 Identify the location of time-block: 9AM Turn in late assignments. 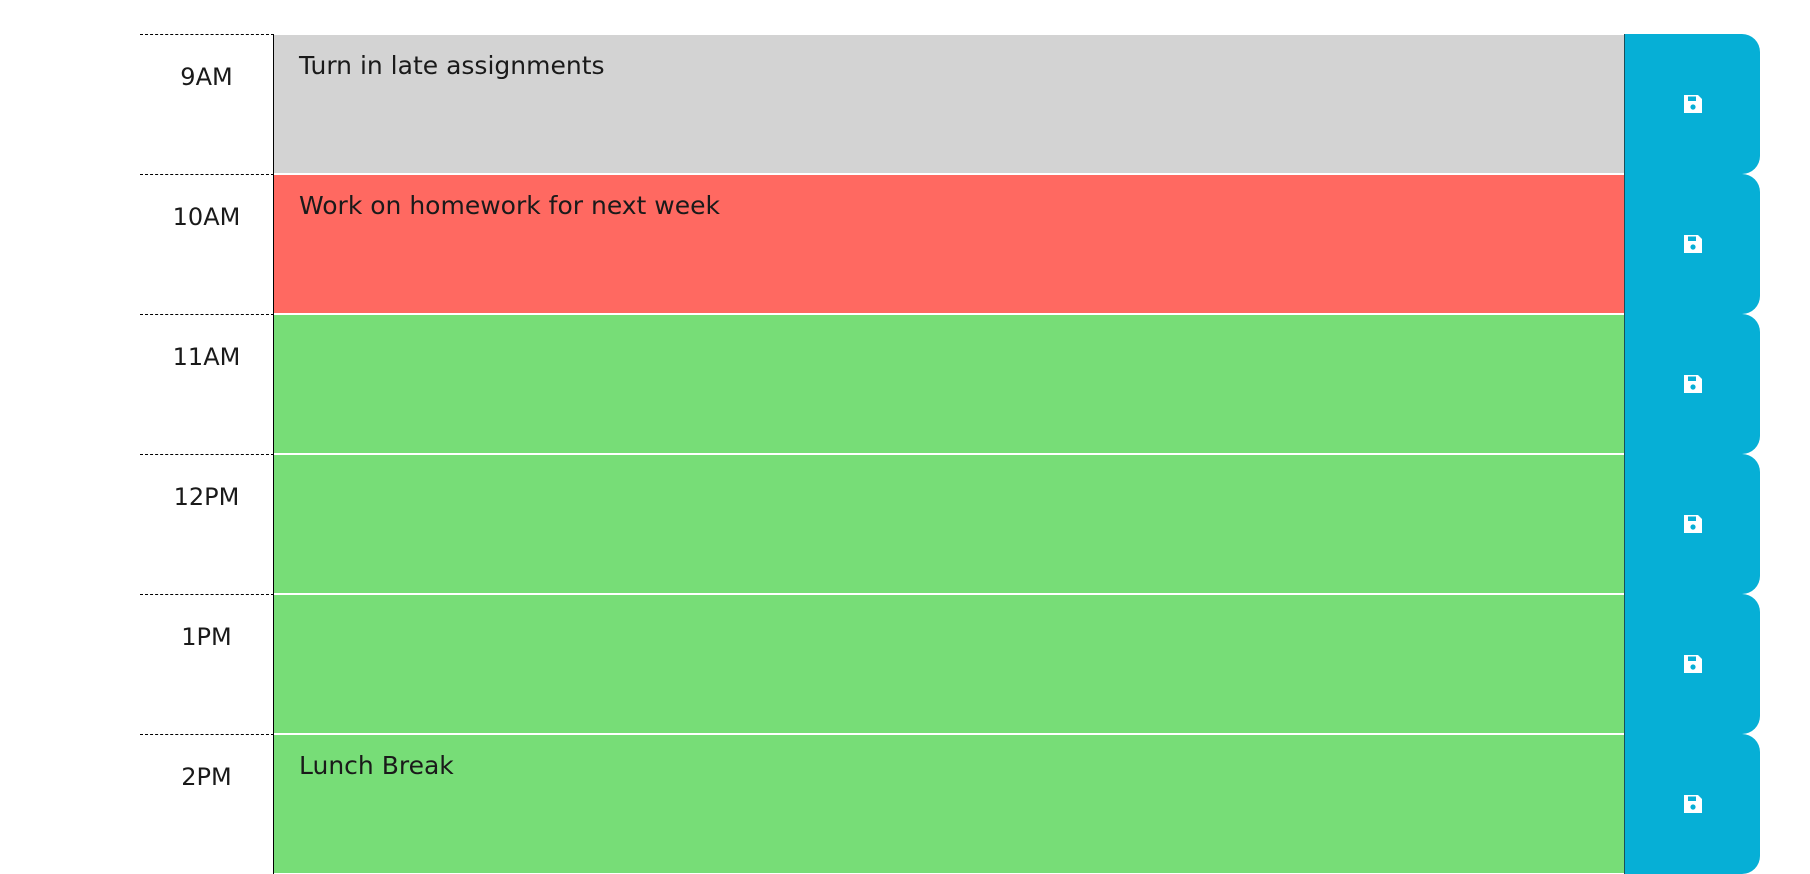
(950, 104).